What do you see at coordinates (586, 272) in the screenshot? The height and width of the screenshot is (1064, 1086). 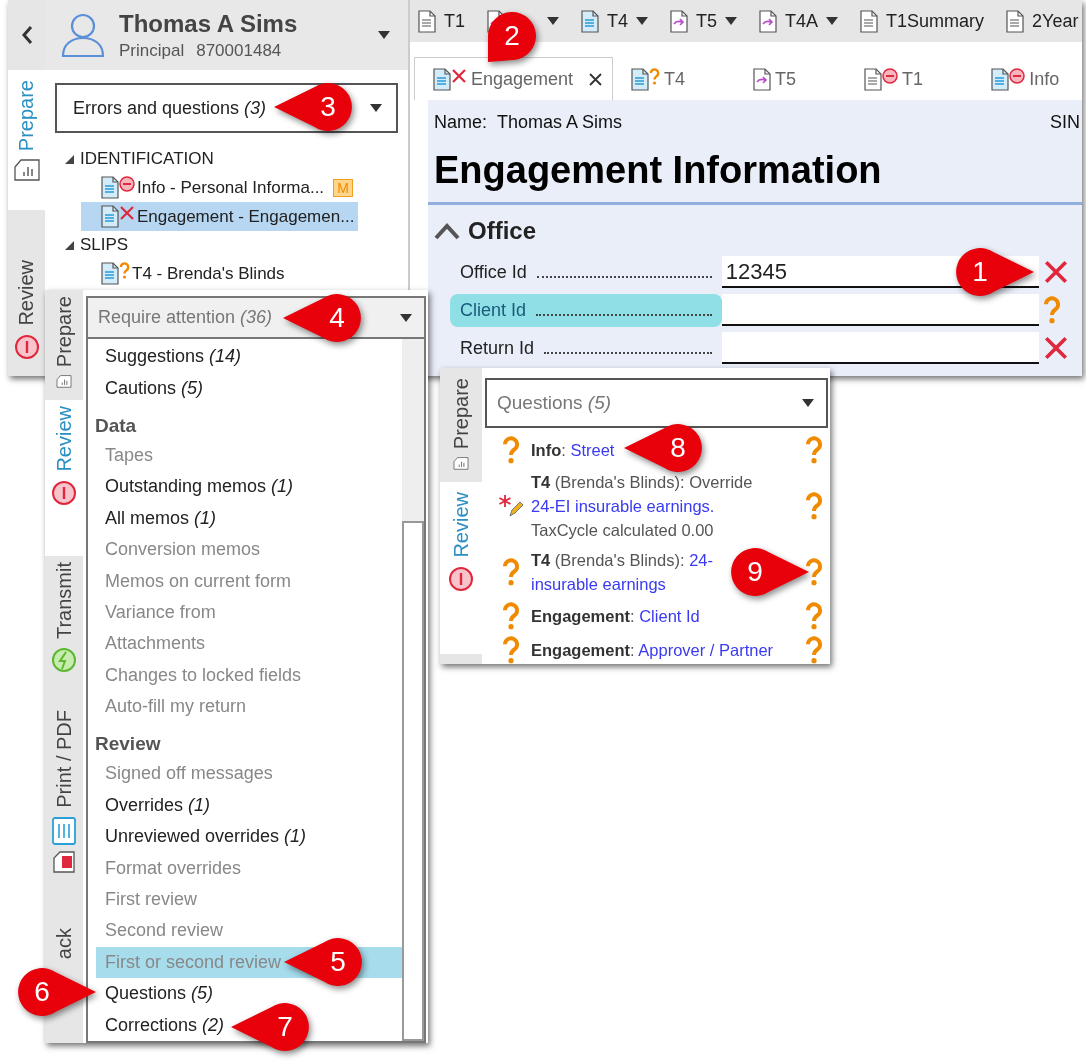 I see `field-label: Office Id` at bounding box center [586, 272].